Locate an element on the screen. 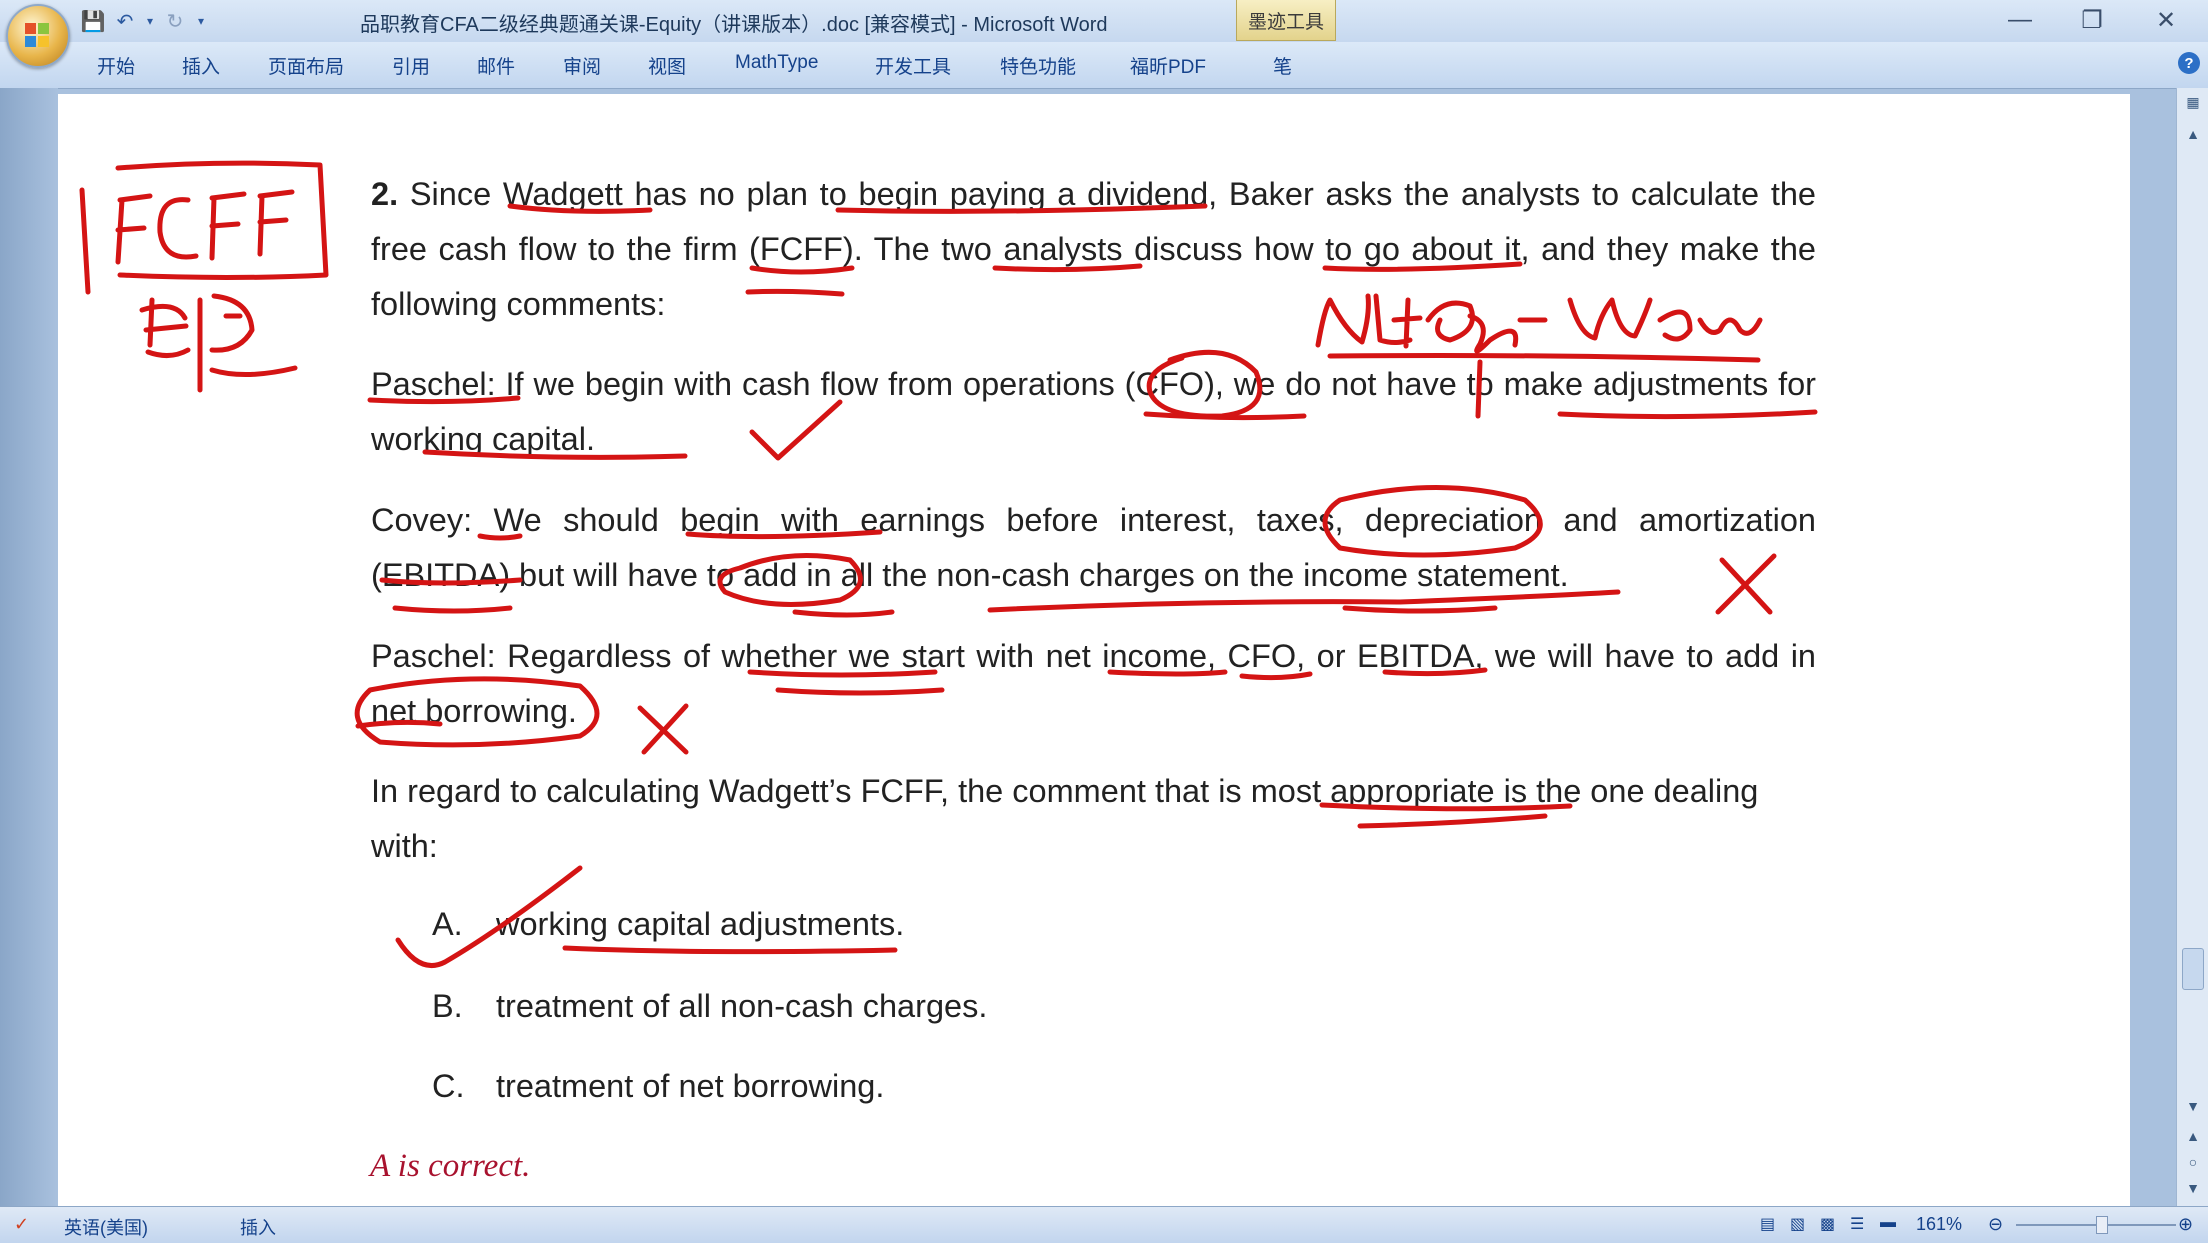  option-b-text: treatment of all non-cash charges. is located at coordinates (742, 1006).